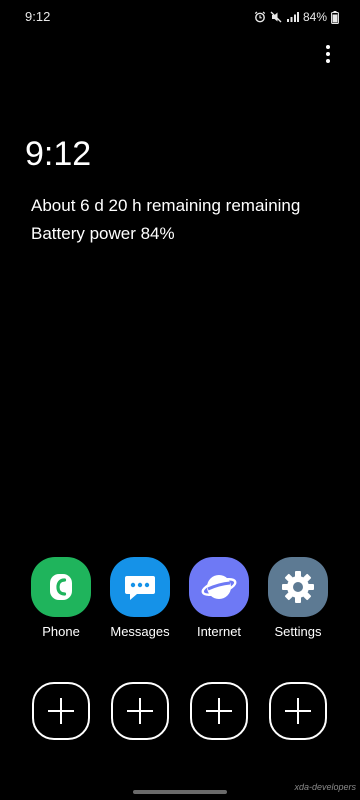  I want to click on app-settings: Settings, so click(298, 598).